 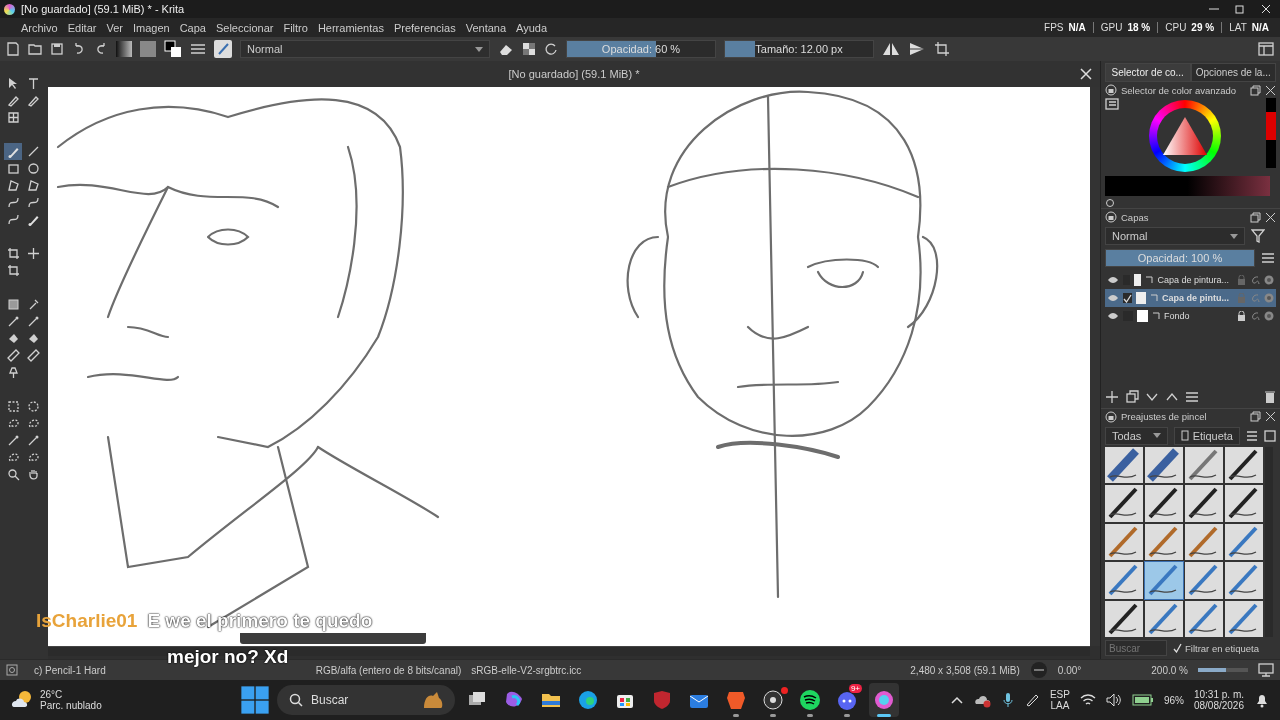 I want to click on filter-checkbox: Filtrar en etiqueta, so click(x=1216, y=648).